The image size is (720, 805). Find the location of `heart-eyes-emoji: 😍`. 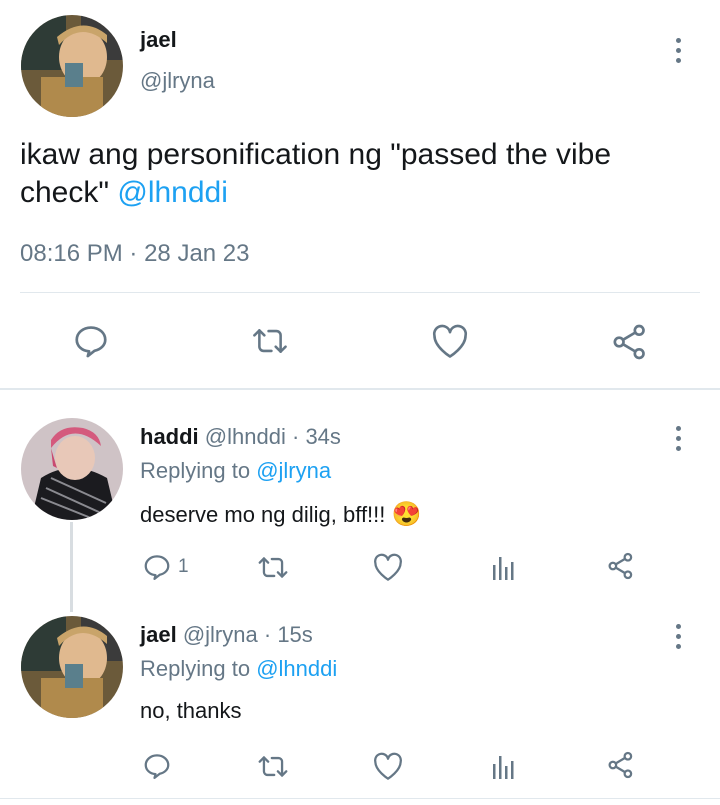

heart-eyes-emoji: 😍 is located at coordinates (406, 514).